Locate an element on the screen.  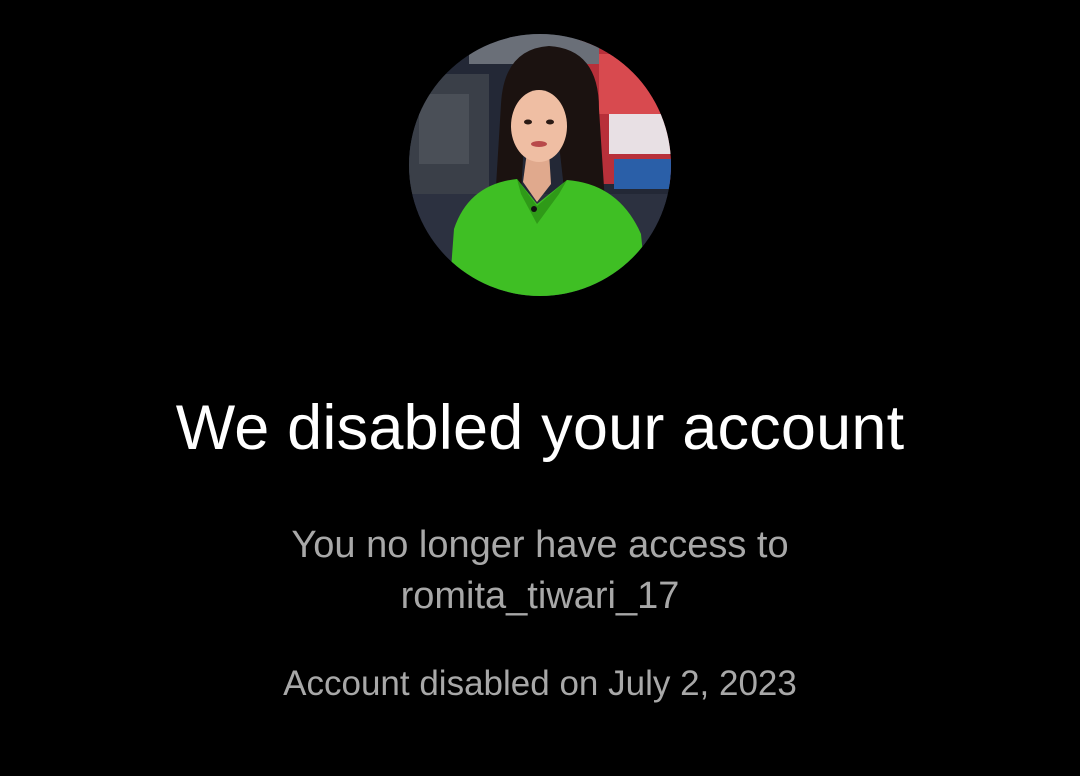
profile-avatar is located at coordinates (540, 165).